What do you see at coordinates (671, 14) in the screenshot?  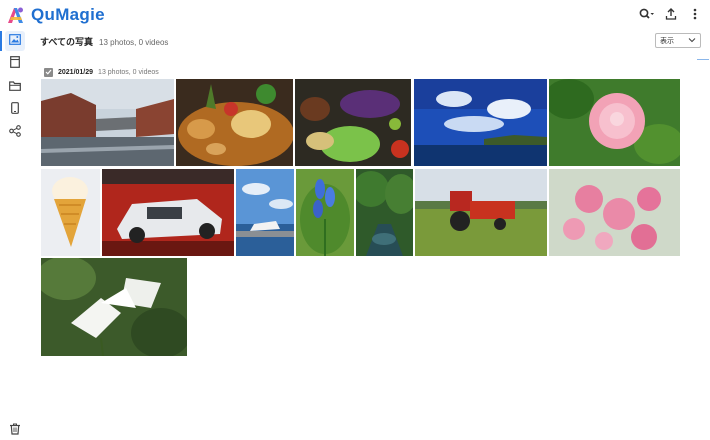 I see `upload-icon` at bounding box center [671, 14].